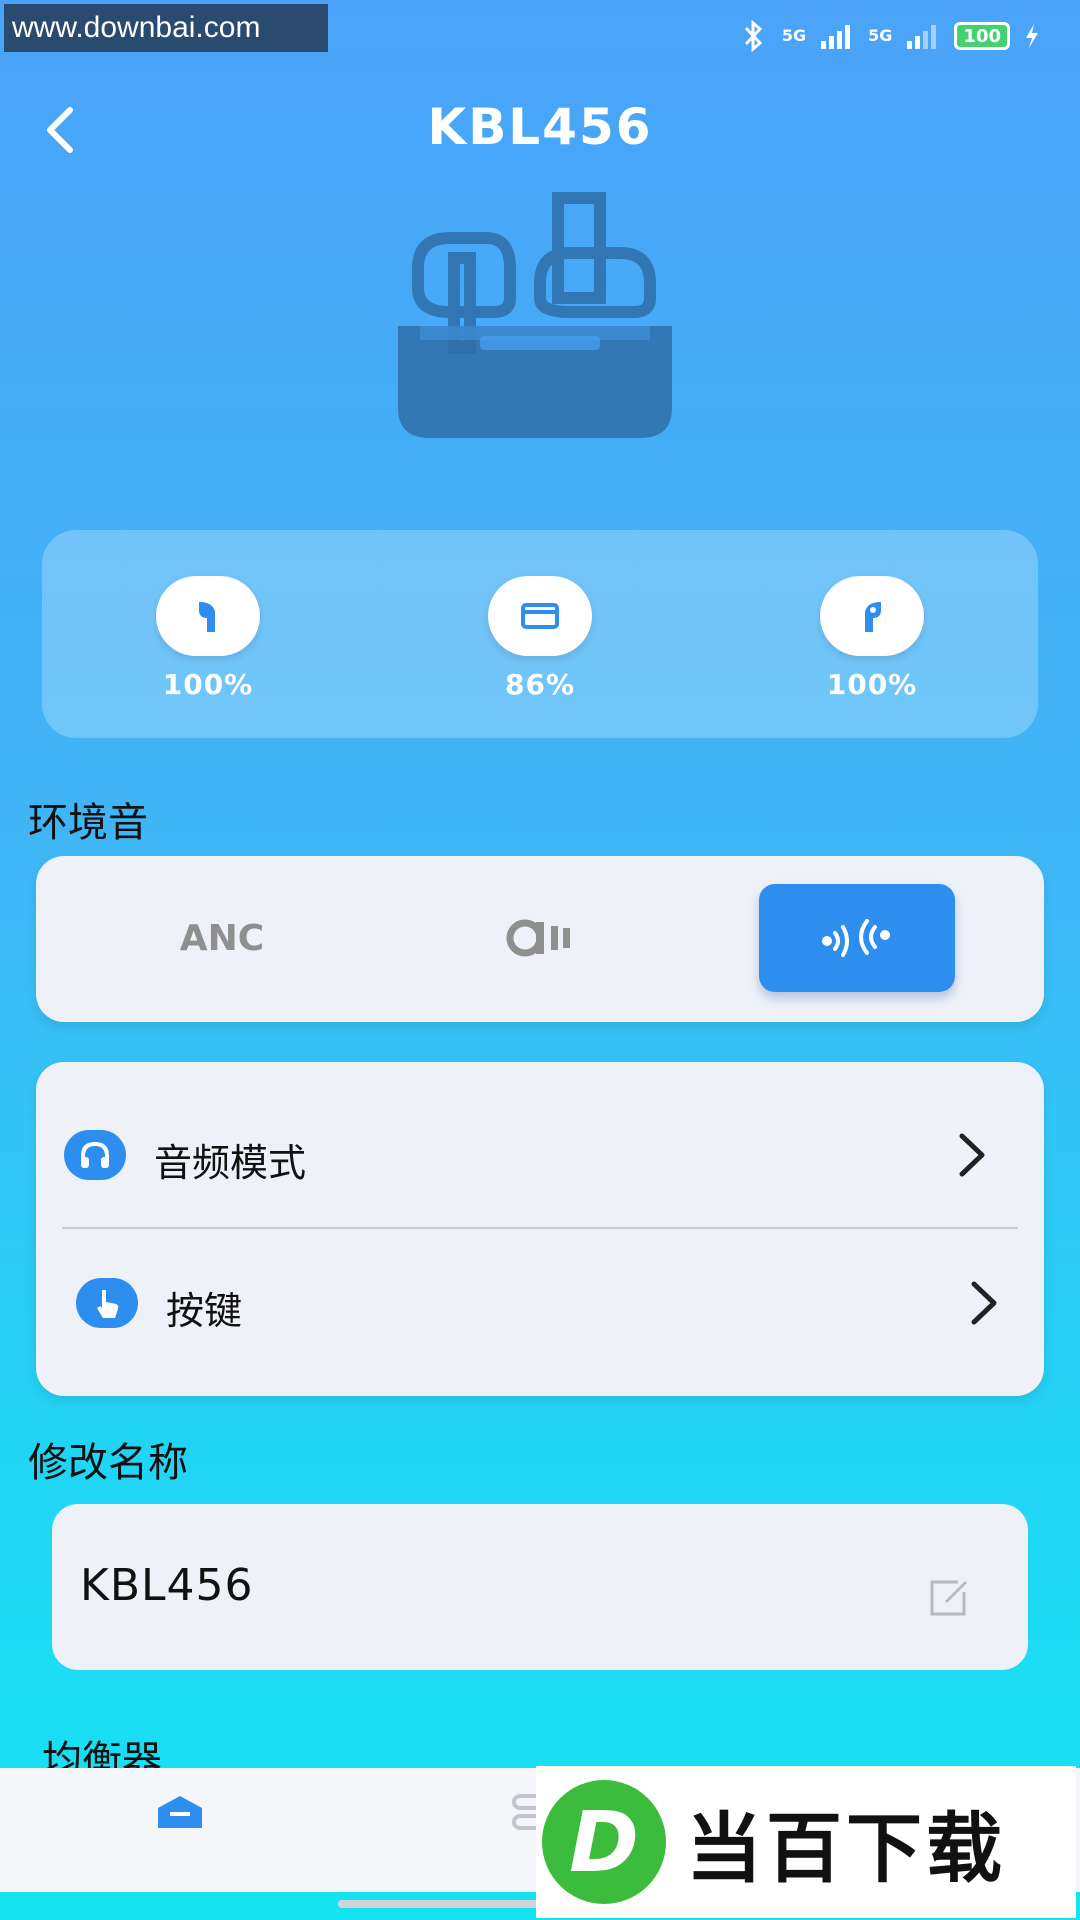  Describe the element at coordinates (540, 1303) in the screenshot. I see `keys-row: 按键` at that location.